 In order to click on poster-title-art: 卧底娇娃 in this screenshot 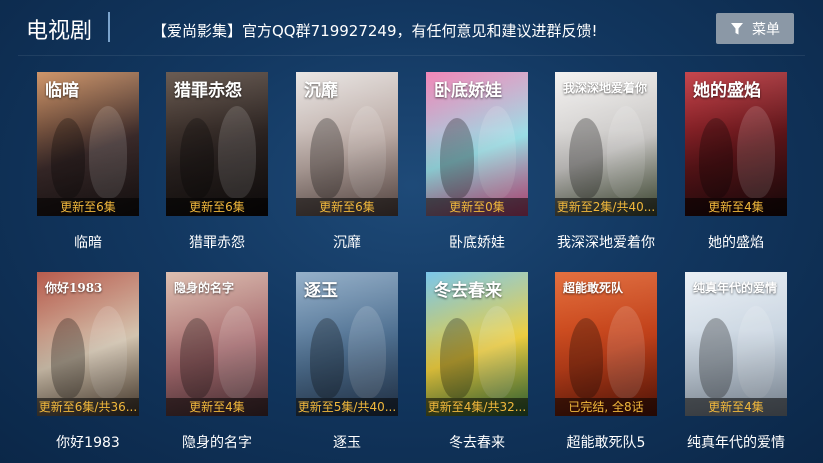, I will do `click(468, 91)`.